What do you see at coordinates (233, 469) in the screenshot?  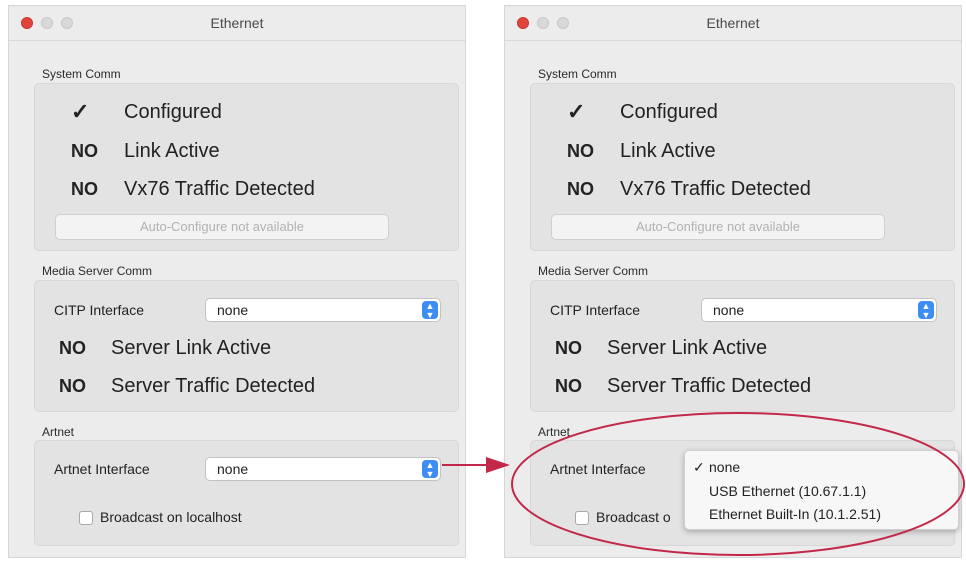 I see `artnet-interface-value: none` at bounding box center [233, 469].